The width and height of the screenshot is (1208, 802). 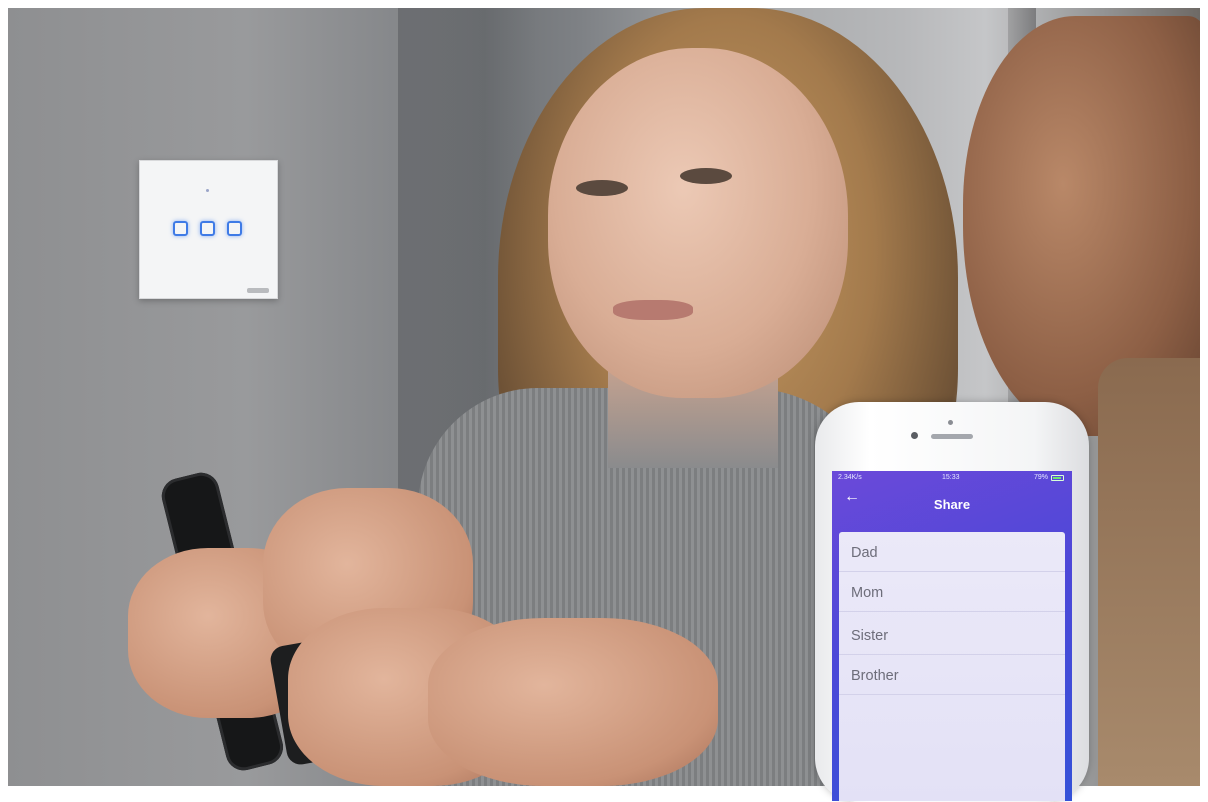 What do you see at coordinates (875, 676) in the screenshot?
I see `contact-label: Brother` at bounding box center [875, 676].